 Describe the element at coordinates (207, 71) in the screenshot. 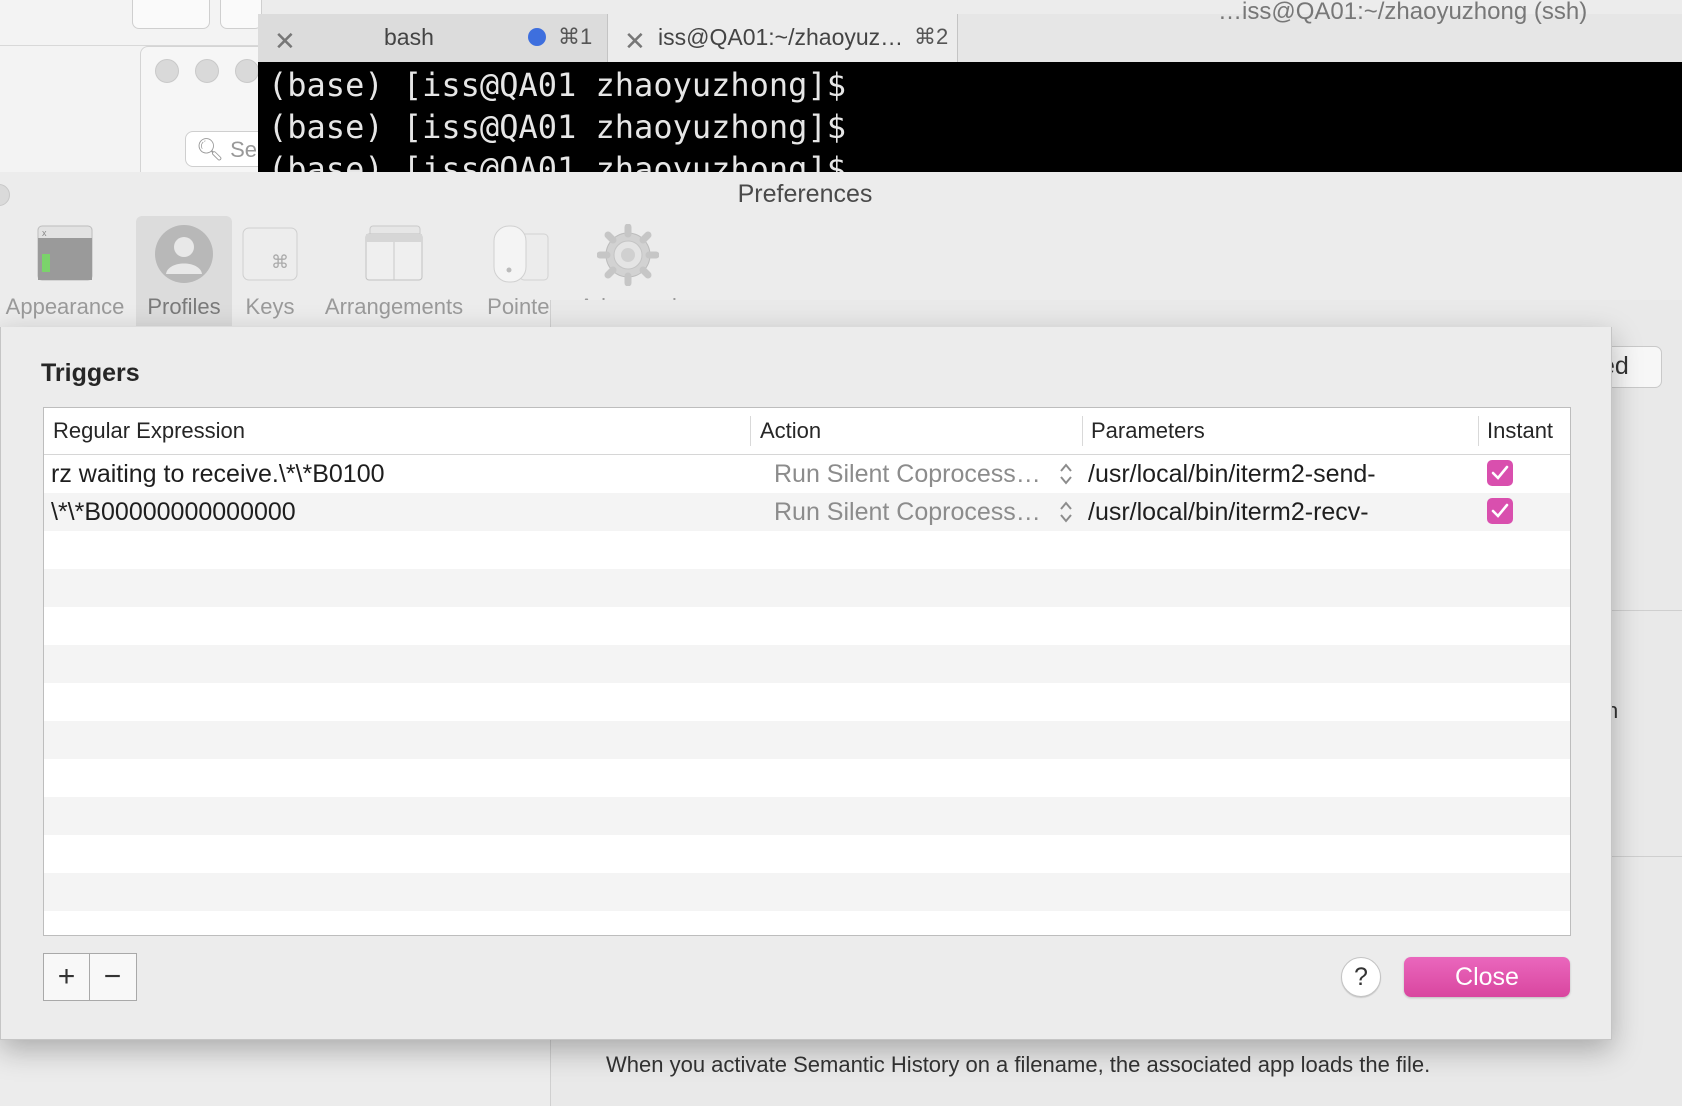

I see `window-minimize-dot` at that location.